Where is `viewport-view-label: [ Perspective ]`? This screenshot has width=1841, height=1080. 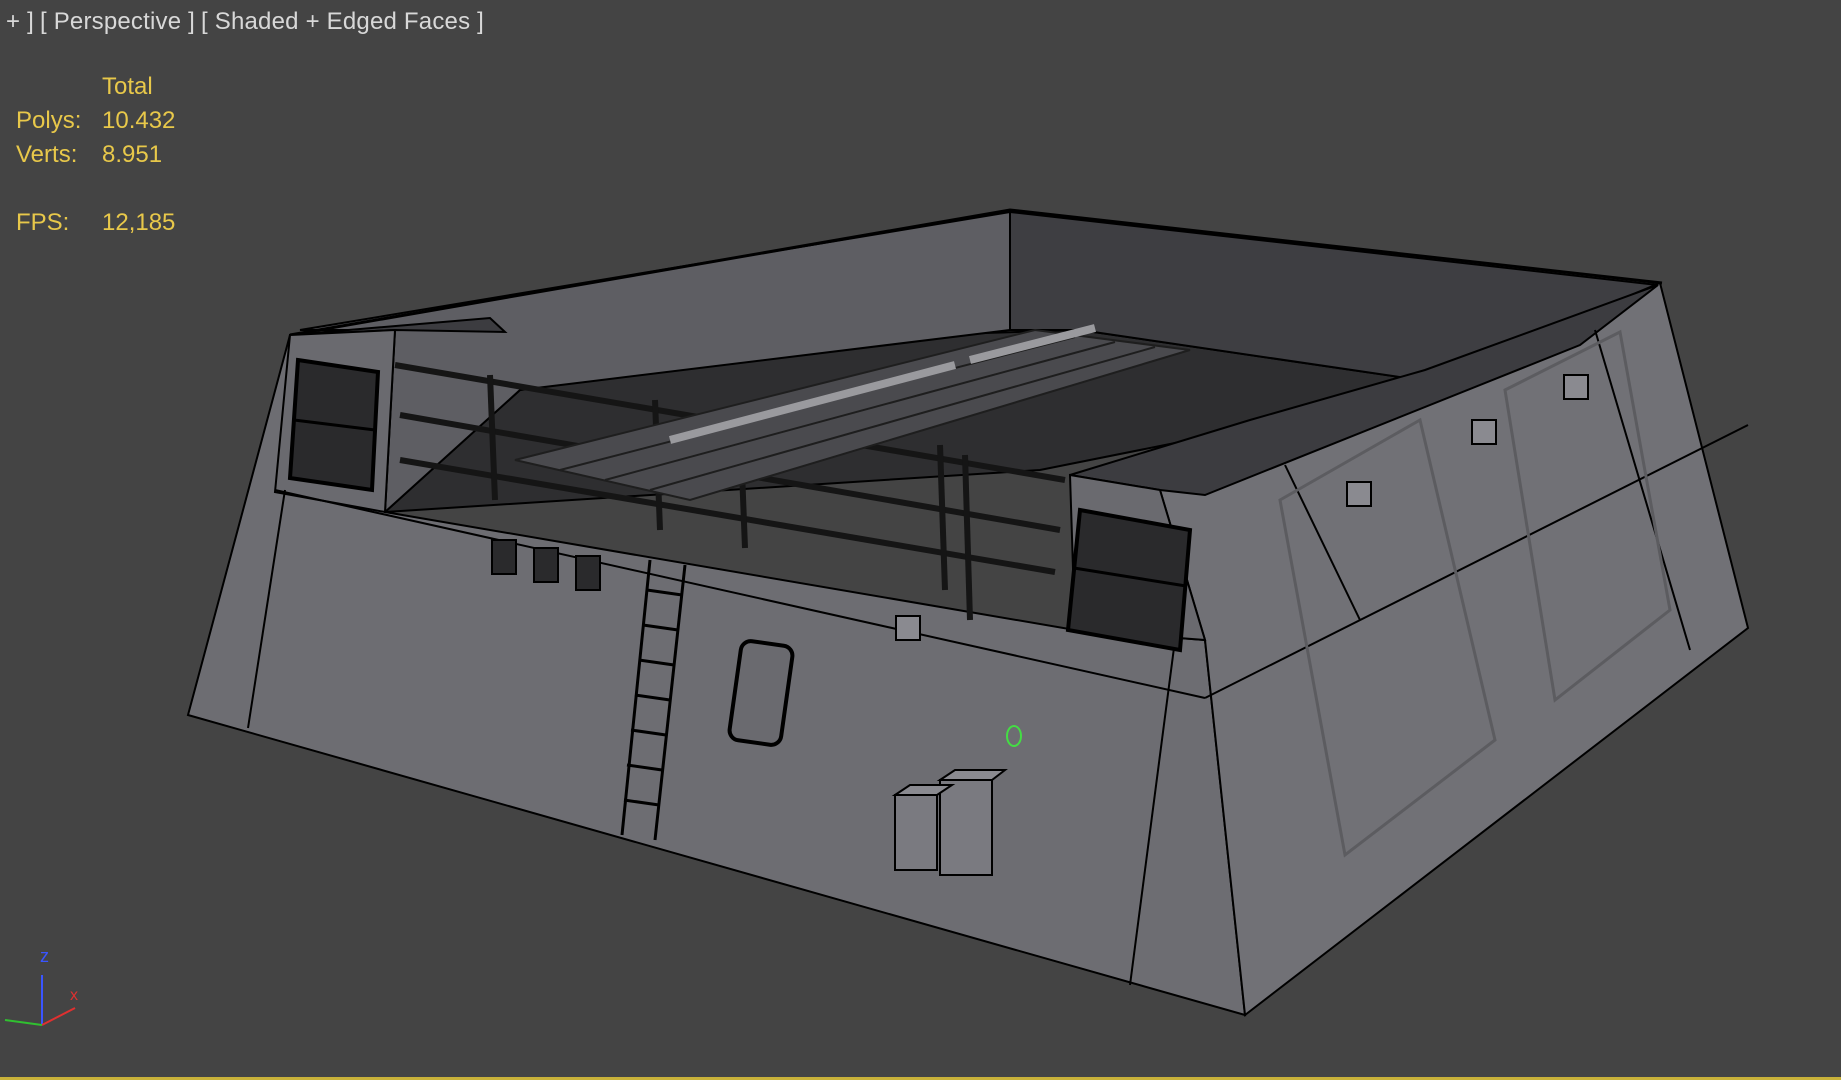
viewport-view-label: [ Perspective ] is located at coordinates (117, 22).